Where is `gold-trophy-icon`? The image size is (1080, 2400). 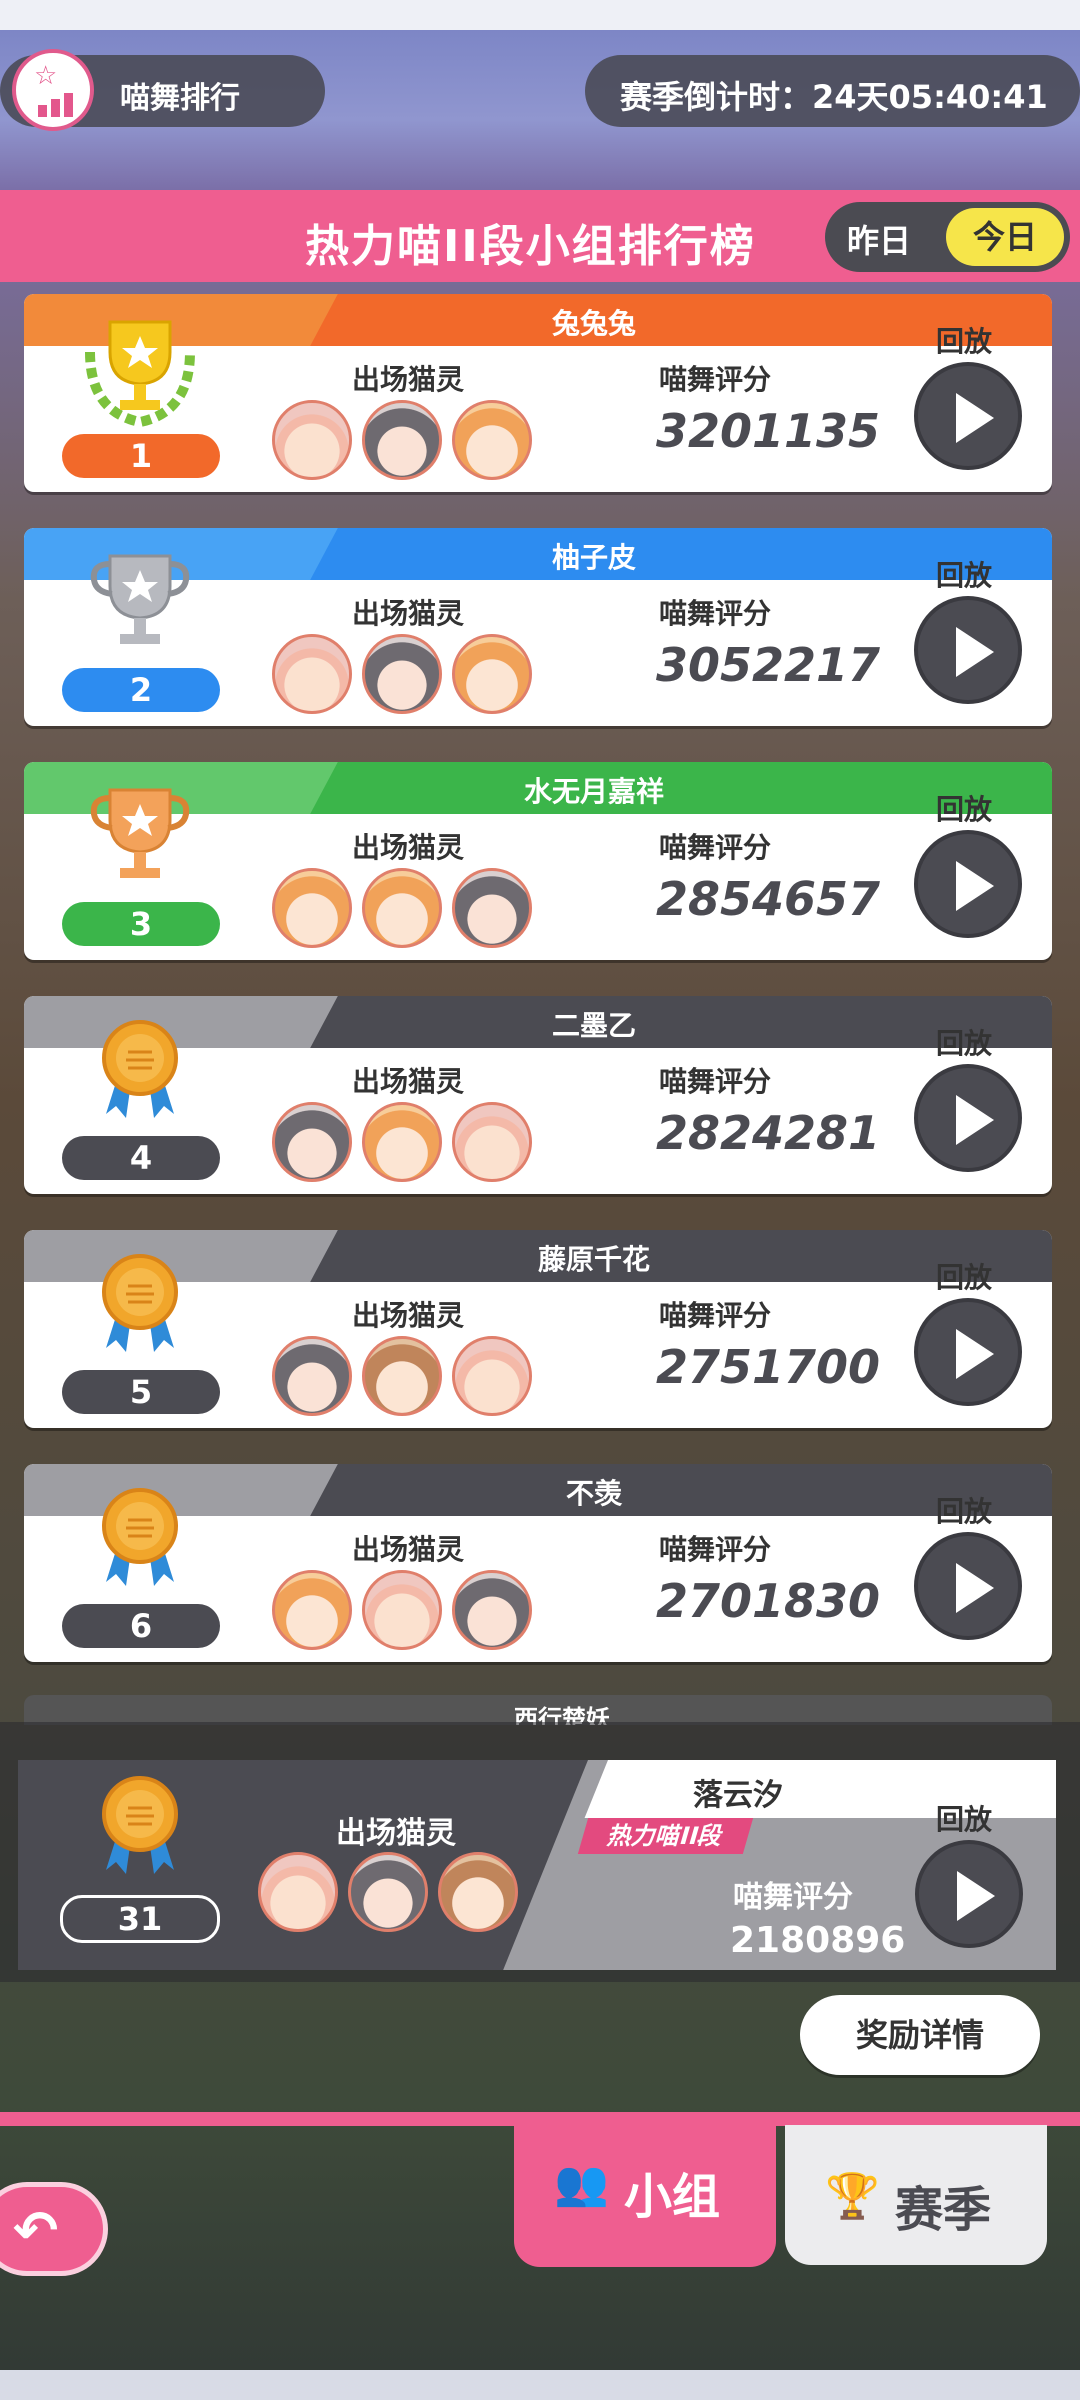 gold-trophy-icon is located at coordinates (140, 372).